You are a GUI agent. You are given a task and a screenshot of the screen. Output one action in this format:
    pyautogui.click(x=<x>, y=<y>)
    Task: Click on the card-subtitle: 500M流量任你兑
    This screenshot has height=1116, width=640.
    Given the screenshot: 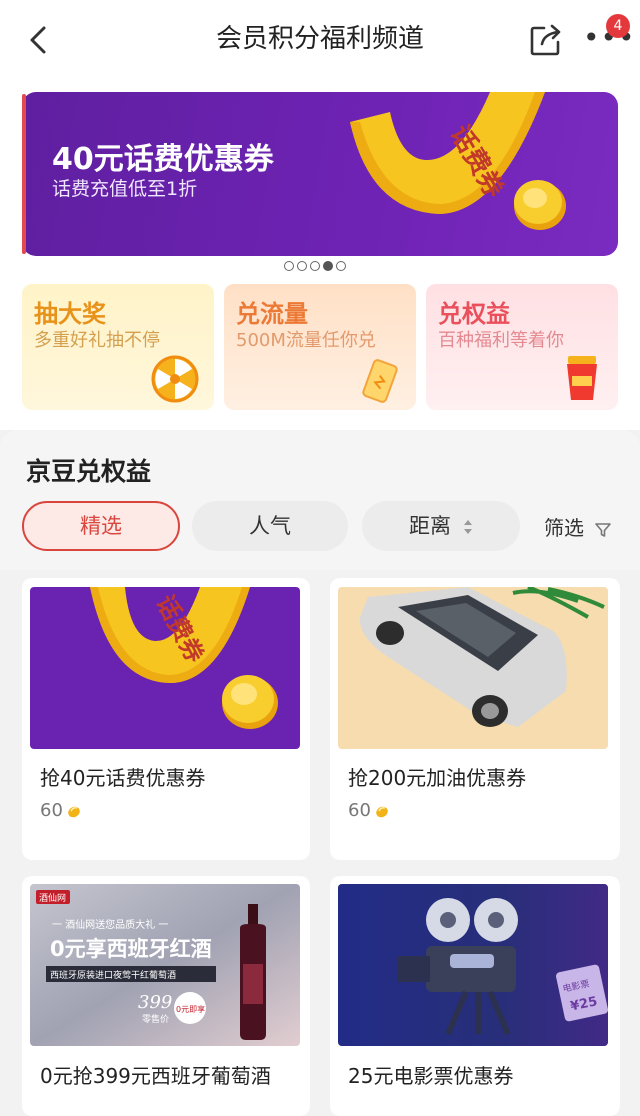 What is the action you would take?
    pyautogui.click(x=306, y=340)
    